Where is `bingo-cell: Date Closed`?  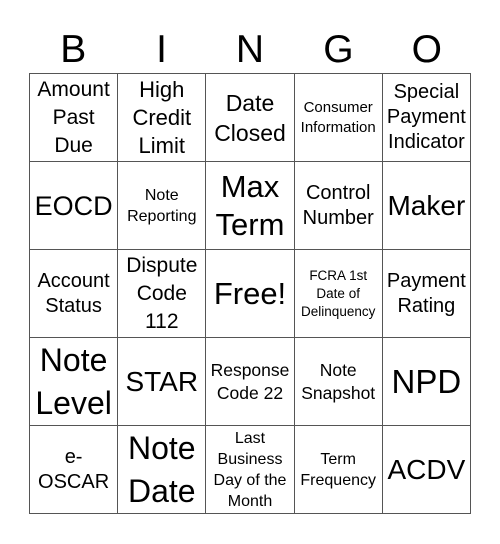 bingo-cell: Date Closed is located at coordinates (250, 118).